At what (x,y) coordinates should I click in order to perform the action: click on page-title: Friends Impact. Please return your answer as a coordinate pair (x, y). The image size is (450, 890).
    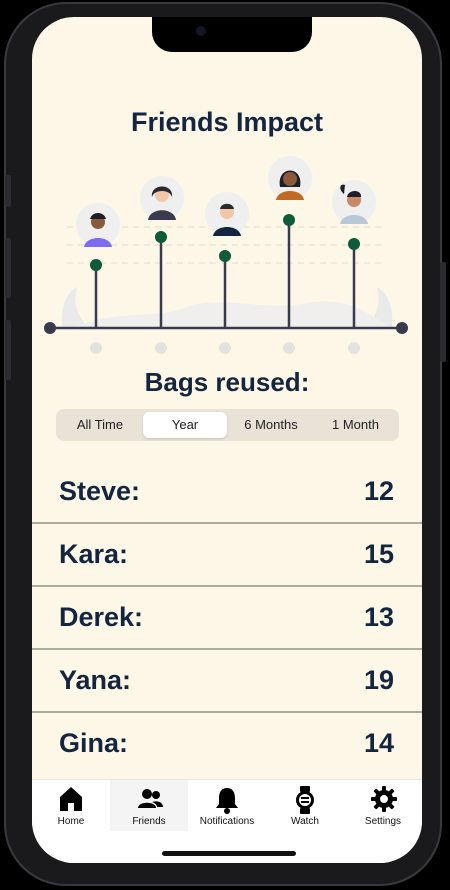
    Looking at the image, I should click on (227, 122).